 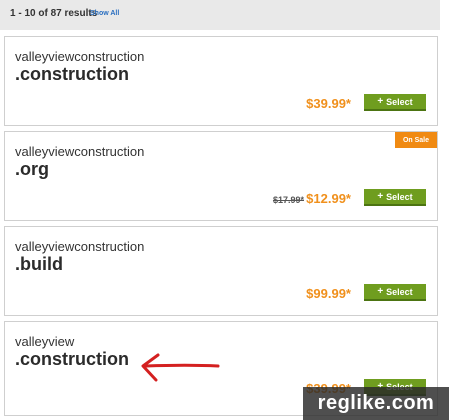 I want to click on watermark: reglike.com, so click(x=376, y=403).